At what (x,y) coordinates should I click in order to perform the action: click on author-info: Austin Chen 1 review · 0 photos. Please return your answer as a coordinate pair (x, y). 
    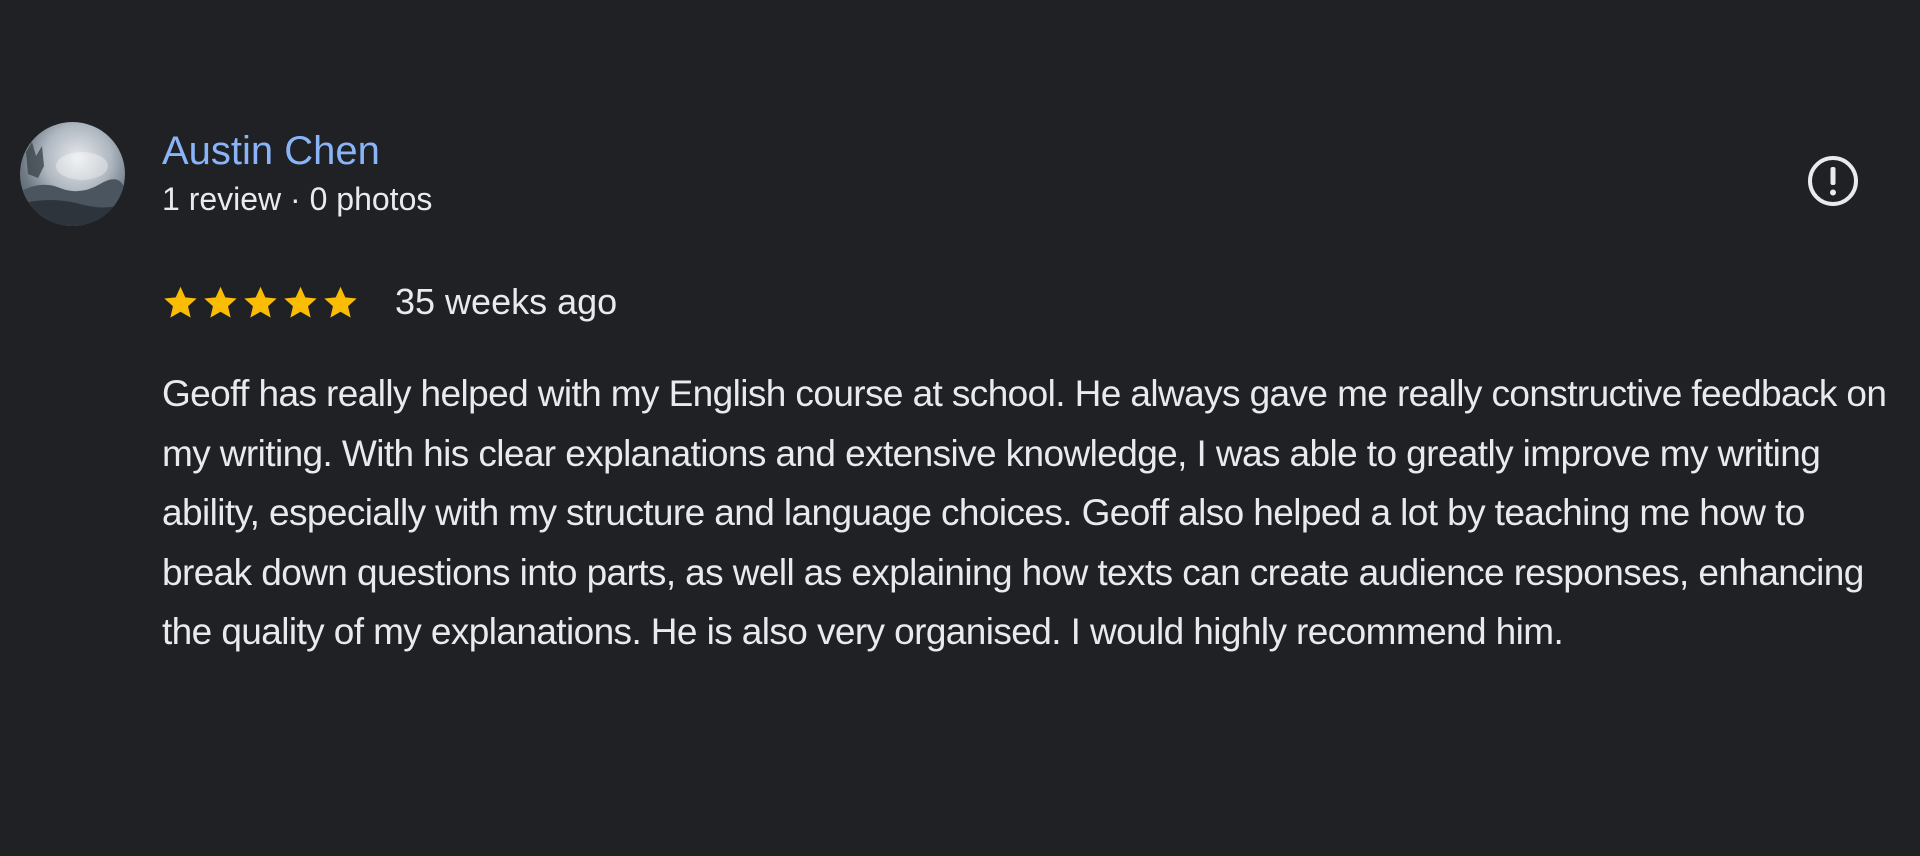
    Looking at the image, I should click on (297, 173).